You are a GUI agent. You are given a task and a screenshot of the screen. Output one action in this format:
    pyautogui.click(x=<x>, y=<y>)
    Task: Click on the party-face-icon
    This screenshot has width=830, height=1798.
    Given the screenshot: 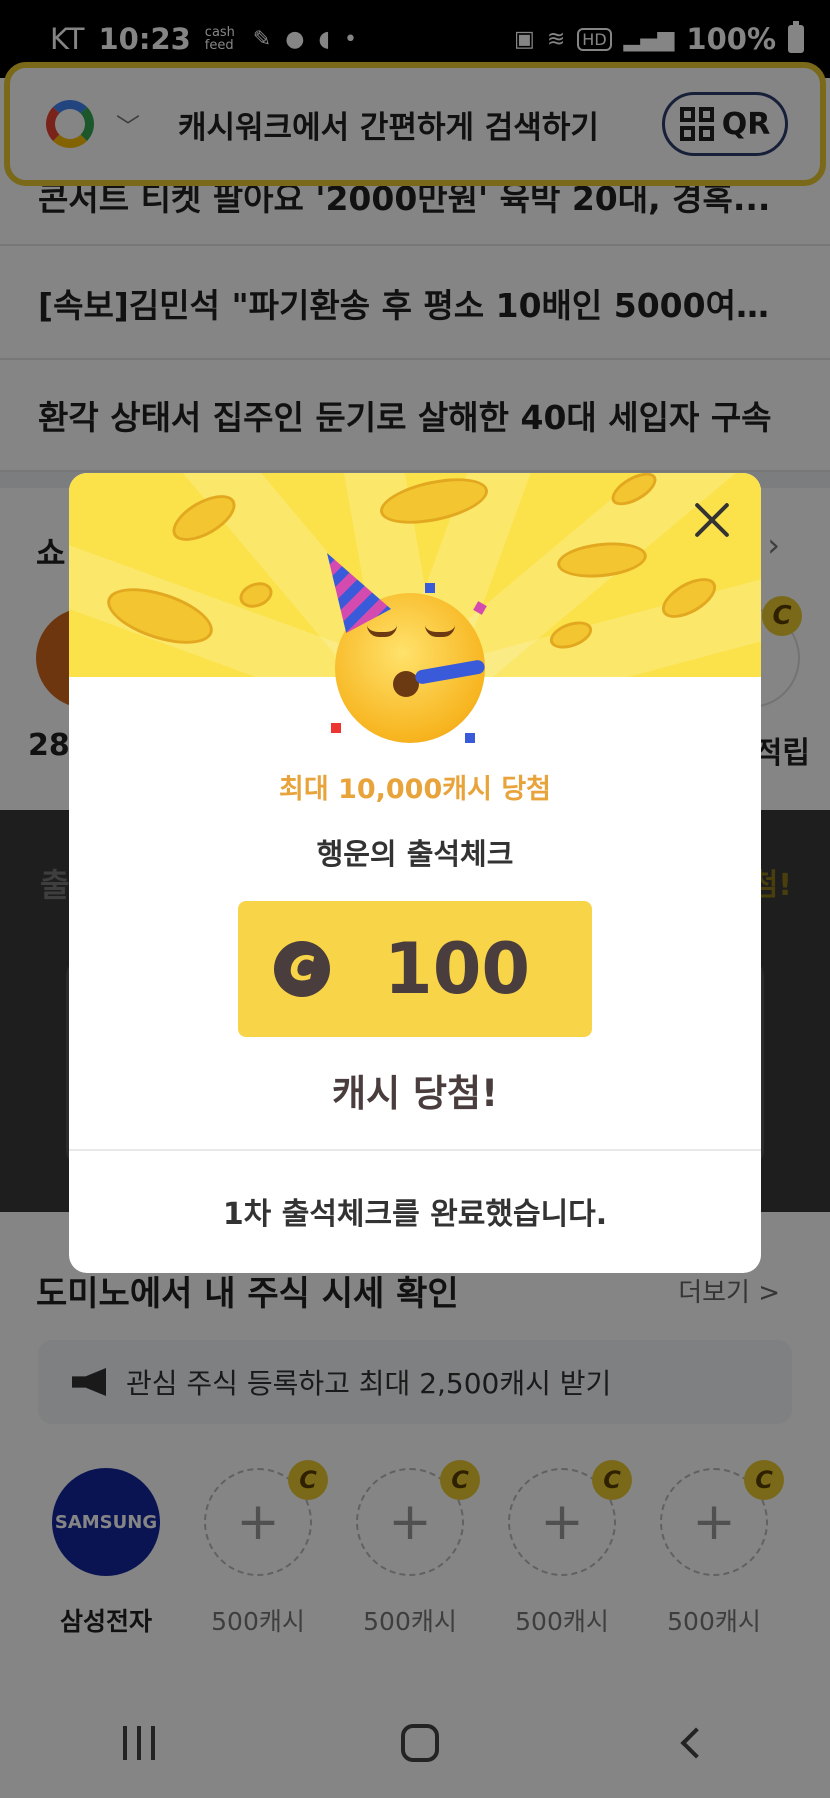 What is the action you would take?
    pyautogui.click(x=415, y=653)
    